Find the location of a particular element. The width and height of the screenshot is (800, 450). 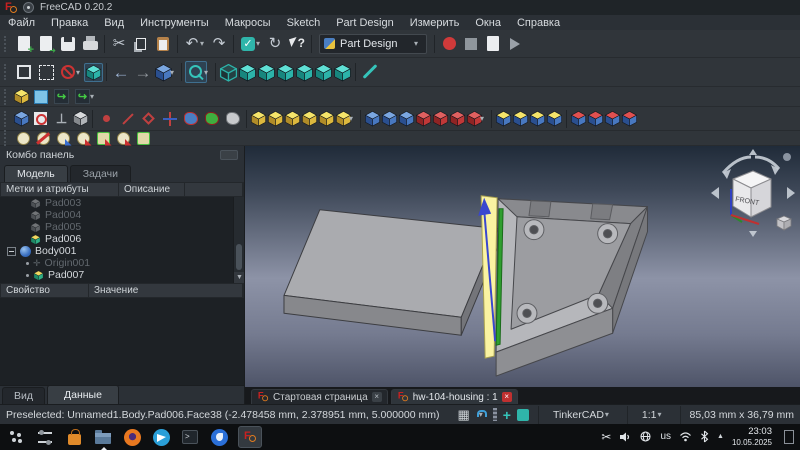

bluetooth-icon is located at coordinates (704, 436).